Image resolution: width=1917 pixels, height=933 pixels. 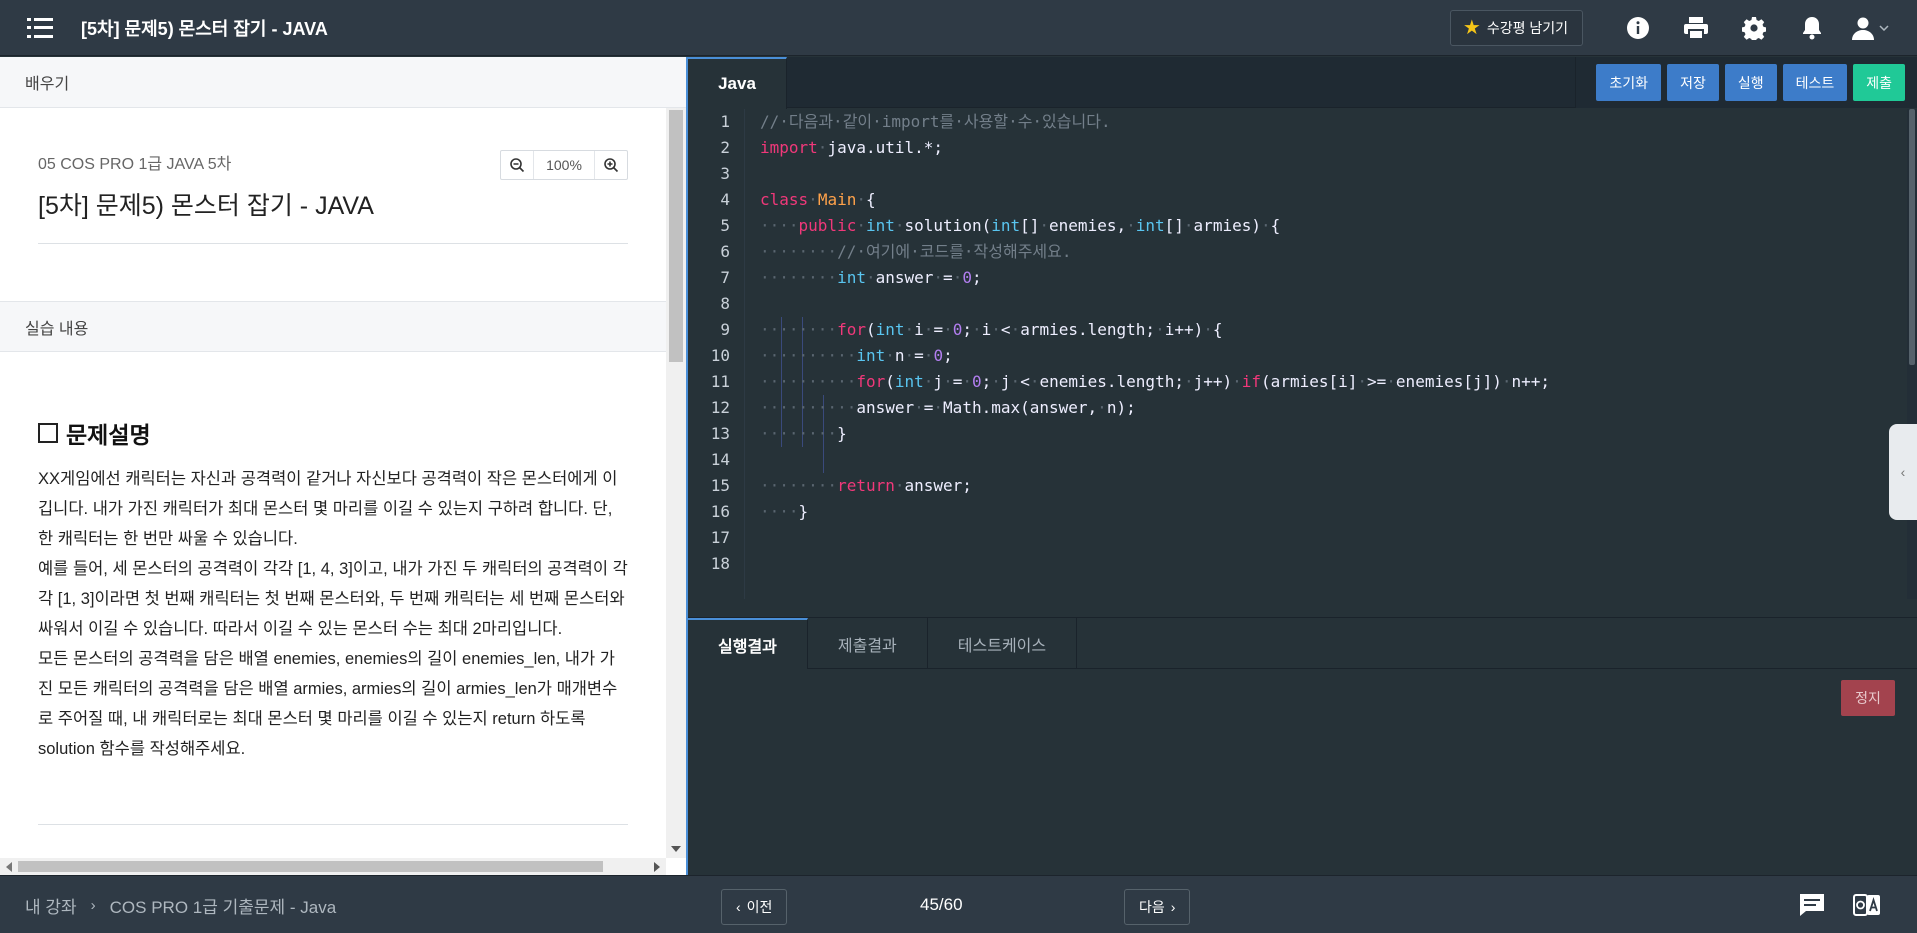 What do you see at coordinates (1152, 907) in the screenshot?
I see `next-label: 다음` at bounding box center [1152, 907].